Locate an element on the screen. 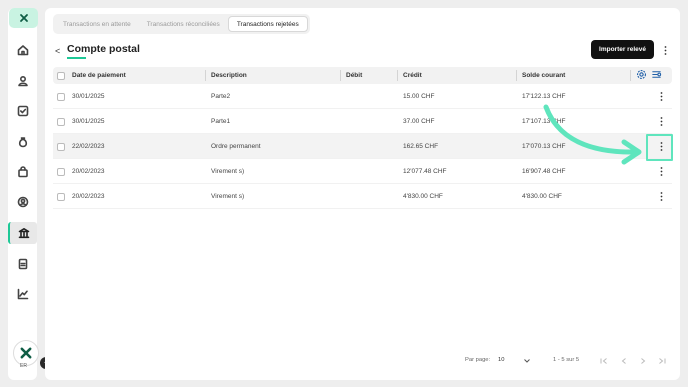  chart-icon is located at coordinates (22, 294).